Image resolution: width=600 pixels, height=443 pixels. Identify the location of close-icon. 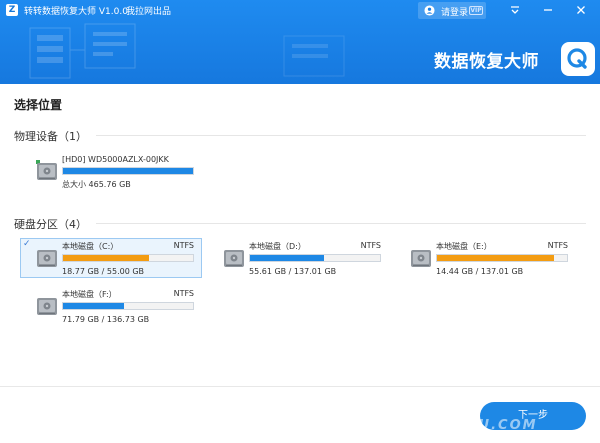
(581, 10).